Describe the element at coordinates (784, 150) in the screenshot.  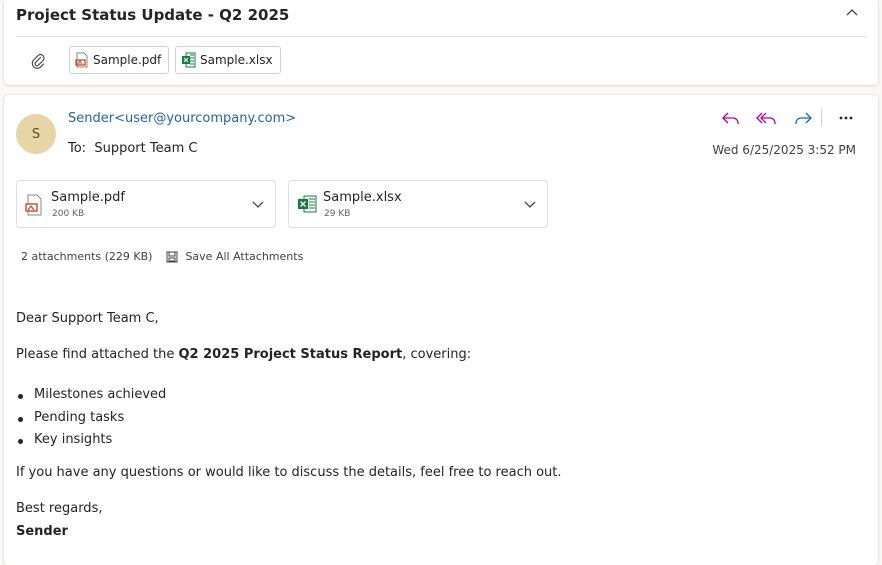
I see `sent-date: Wed 6/25/2025 3:52 PM` at that location.